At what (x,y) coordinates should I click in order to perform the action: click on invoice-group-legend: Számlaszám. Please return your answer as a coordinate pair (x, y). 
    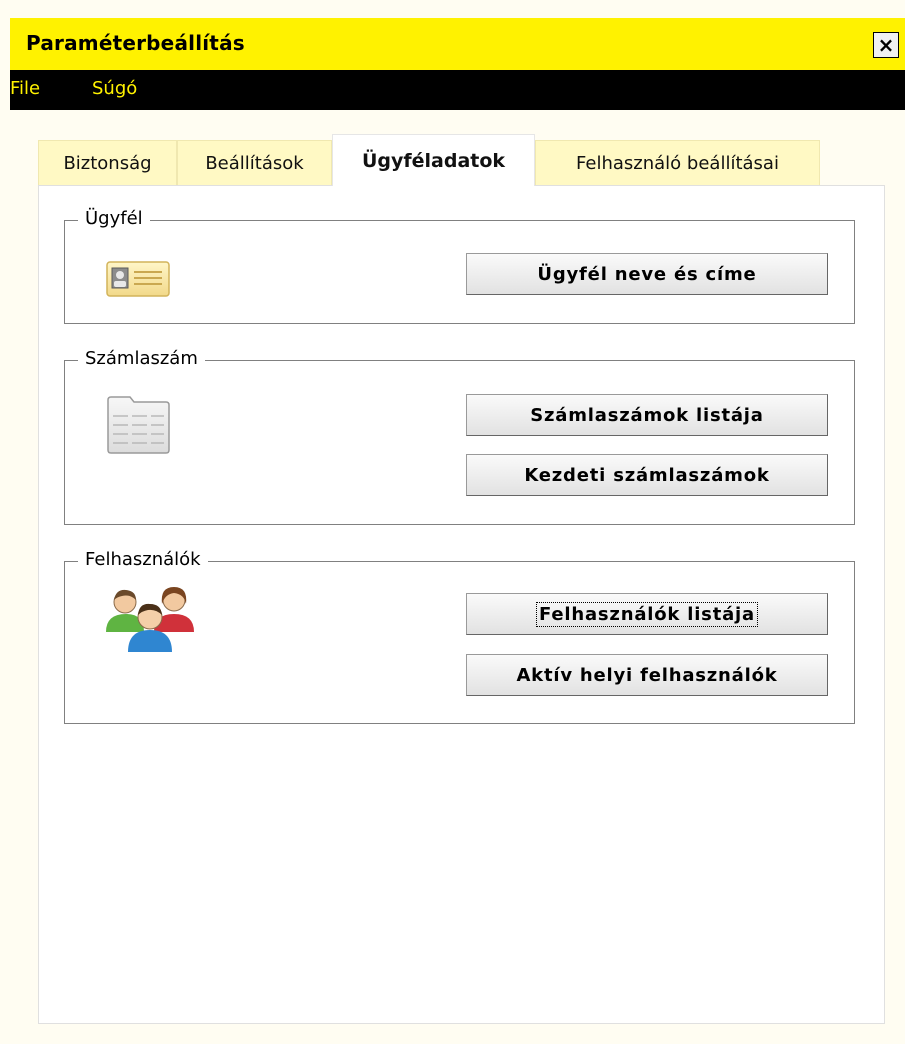
    Looking at the image, I should click on (141, 358).